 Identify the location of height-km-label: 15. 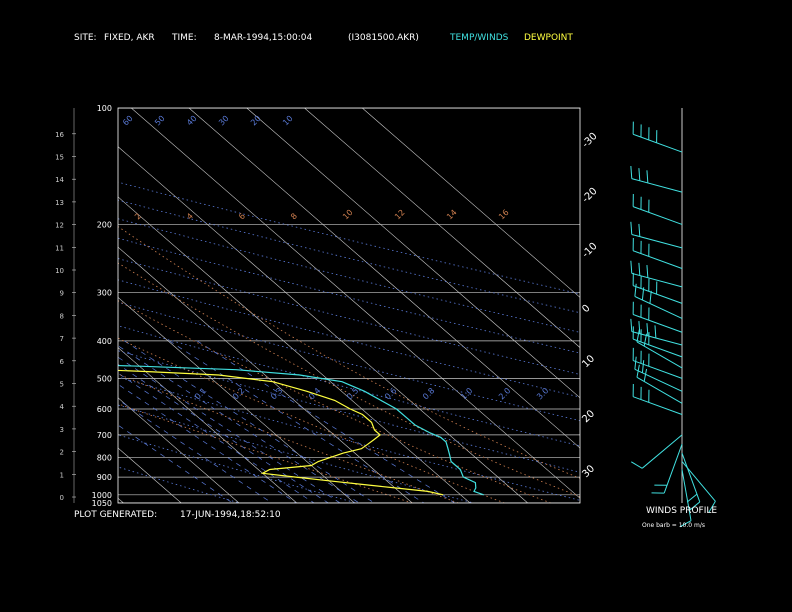
(59, 158).